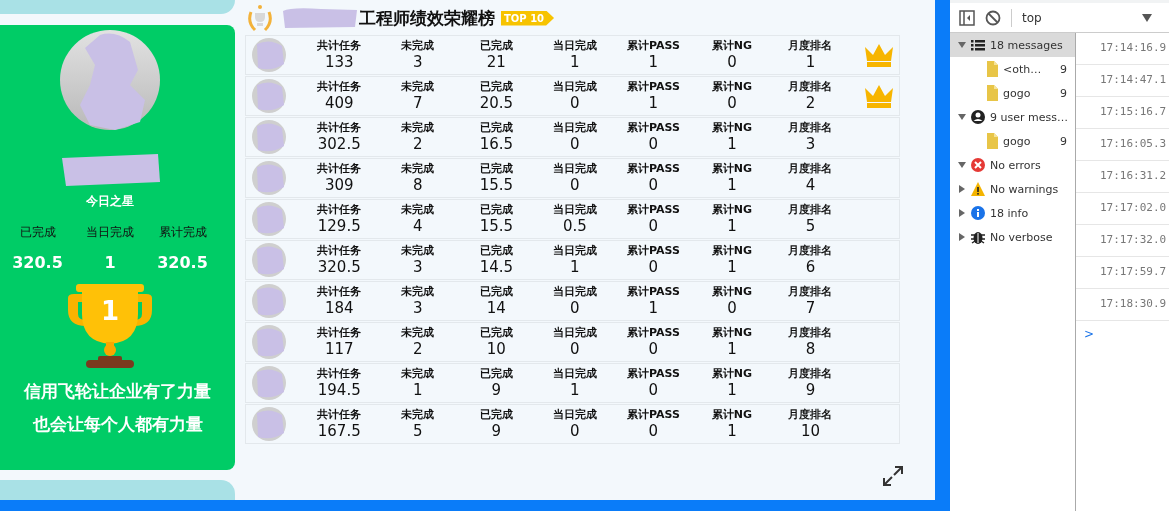 This screenshot has height=511, width=1169. What do you see at coordinates (110, 311) in the screenshot?
I see `trophy-number: 1` at bounding box center [110, 311].